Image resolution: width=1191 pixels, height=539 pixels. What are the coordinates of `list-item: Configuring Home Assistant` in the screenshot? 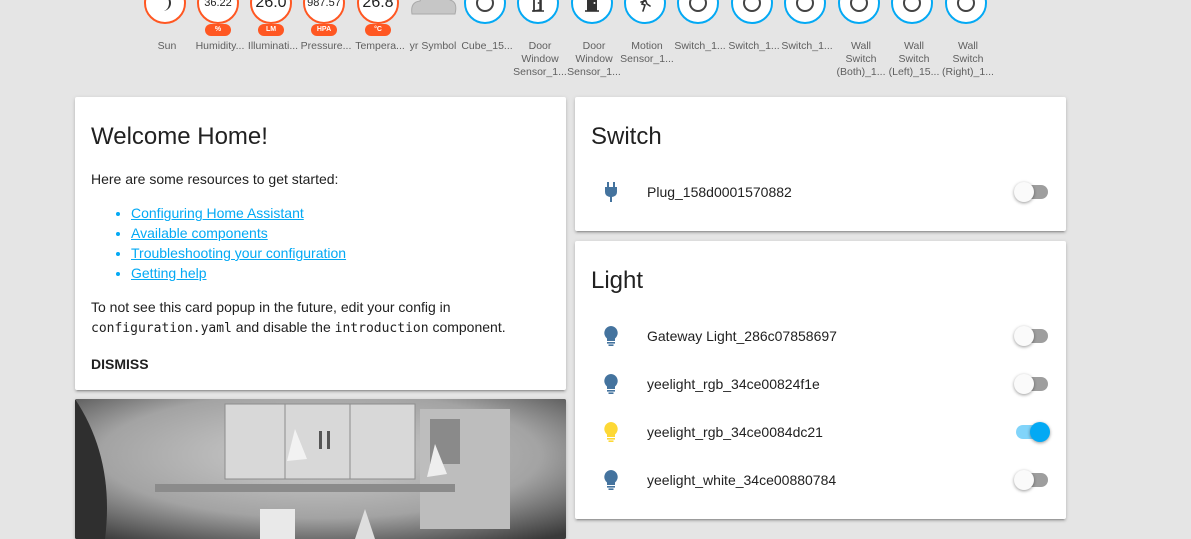 It's located at (238, 213).